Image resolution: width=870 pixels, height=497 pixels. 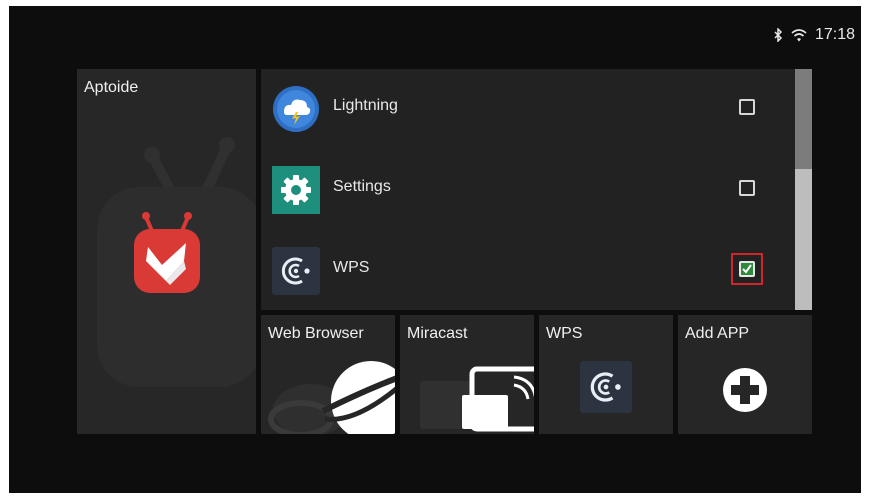 I want to click on web-browser-title: Web Browser, so click(x=316, y=333).